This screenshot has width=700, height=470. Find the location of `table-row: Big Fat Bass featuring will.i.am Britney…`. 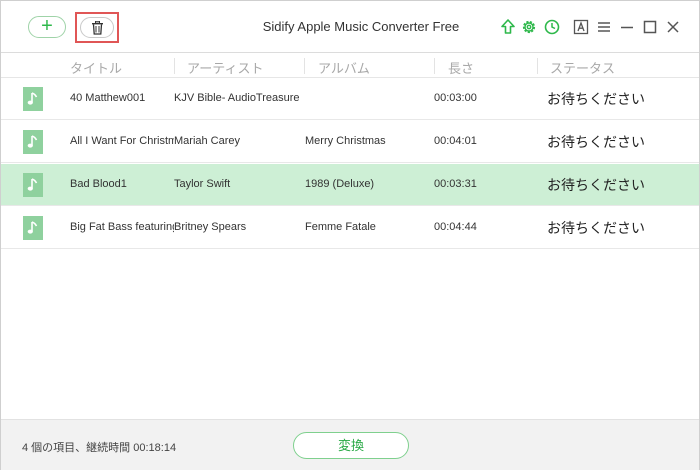

table-row: Big Fat Bass featuring will.i.am Britney… is located at coordinates (350, 228).